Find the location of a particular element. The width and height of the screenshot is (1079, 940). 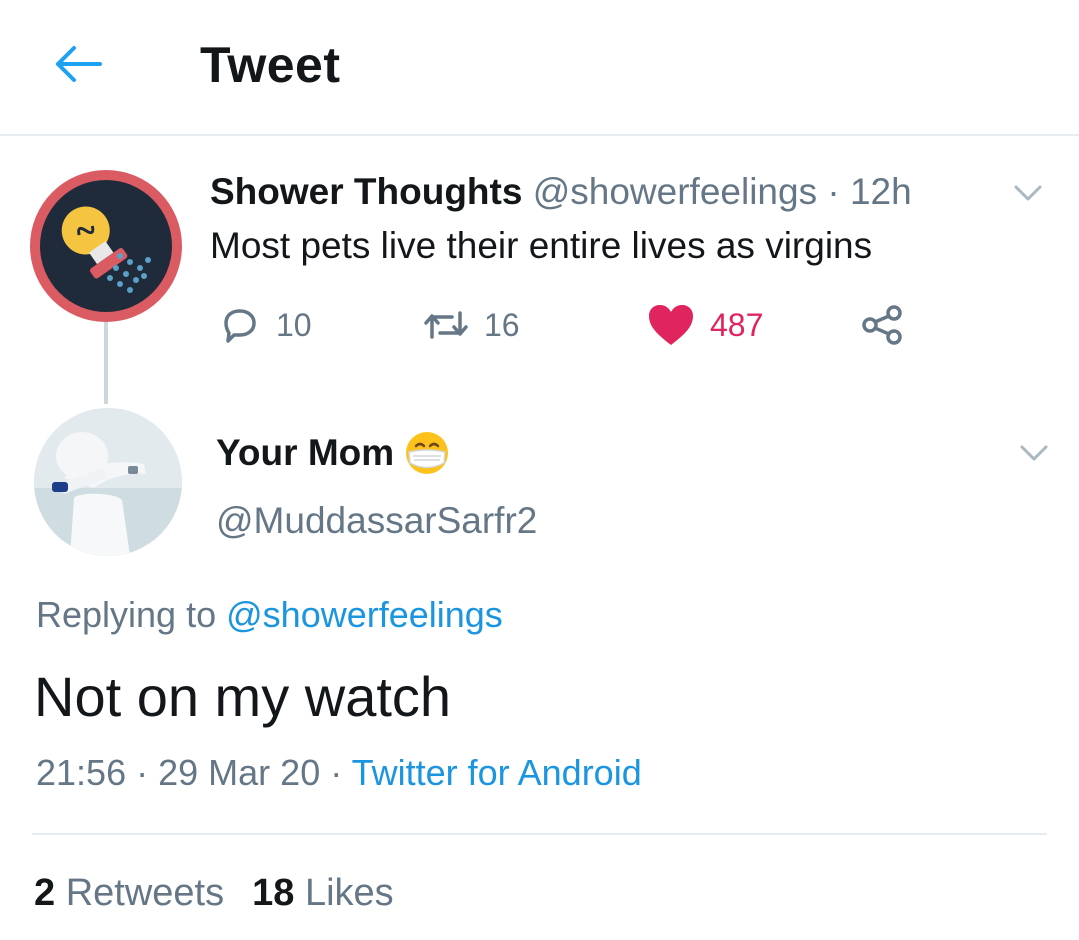

retweets-stat: 2 Retweets is located at coordinates (129, 893).